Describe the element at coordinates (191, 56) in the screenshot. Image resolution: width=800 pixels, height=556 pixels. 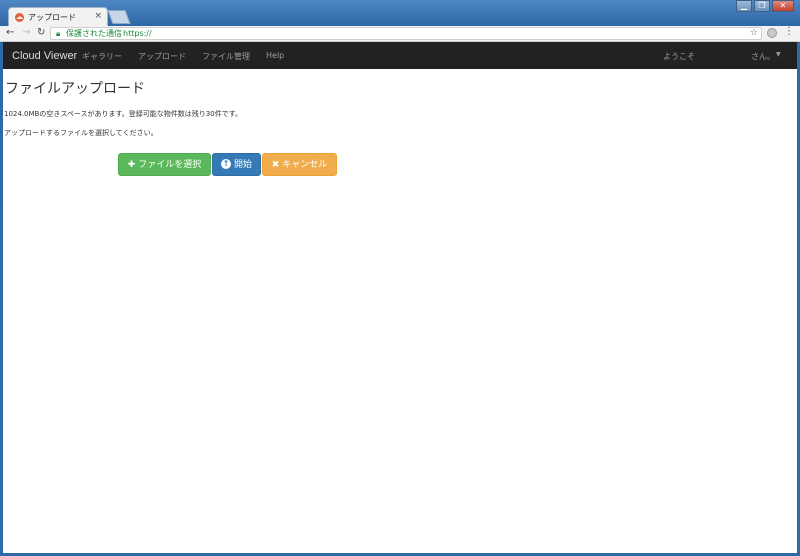
I see `nav-links: ギャラリー アップロード ファイル管理 Help` at that location.